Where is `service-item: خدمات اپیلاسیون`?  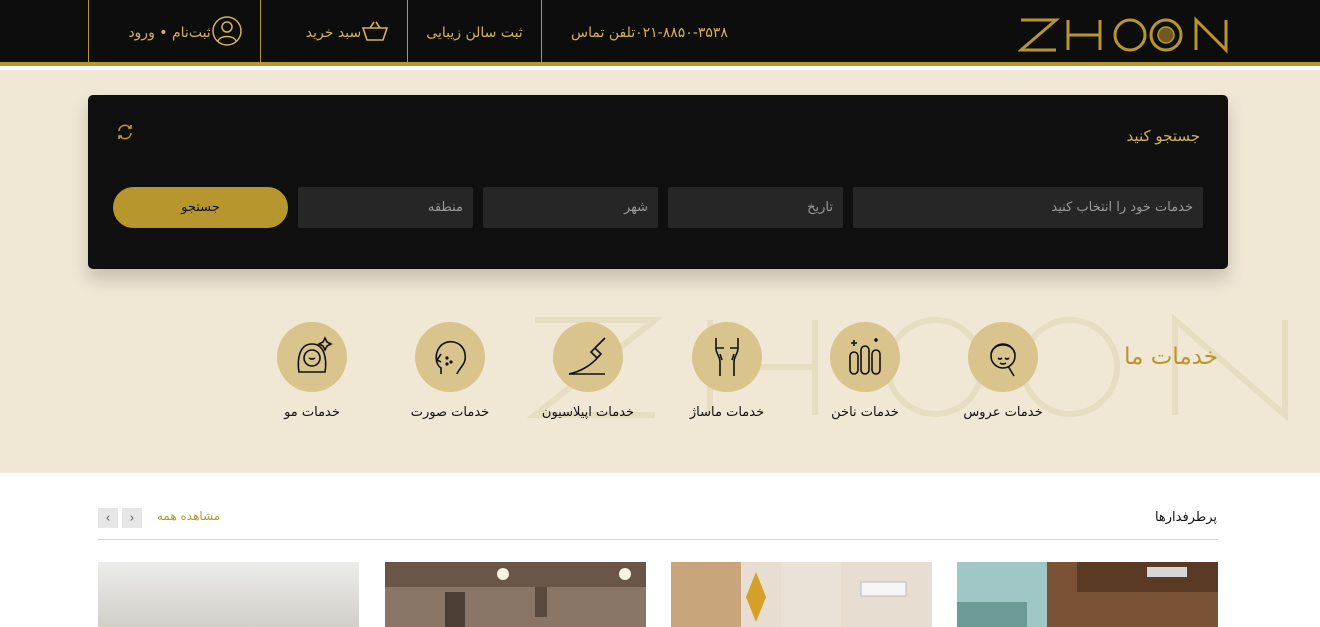
service-item: خدمات اپیلاسیون is located at coordinates (588, 371).